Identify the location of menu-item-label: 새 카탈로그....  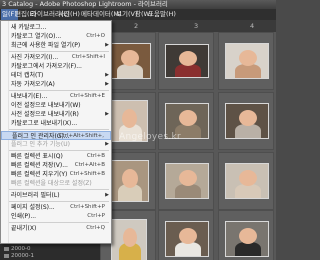
(29, 27).